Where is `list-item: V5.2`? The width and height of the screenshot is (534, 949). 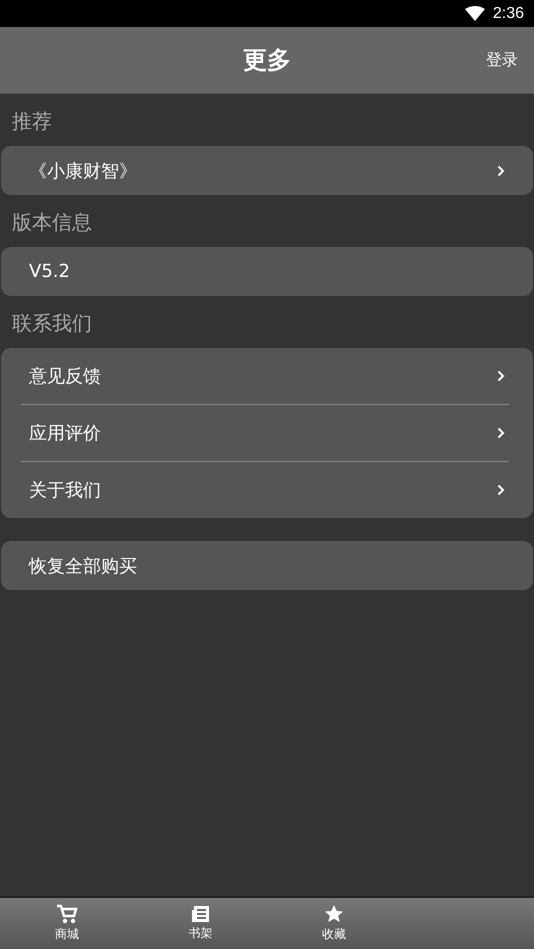
list-item: V5.2 is located at coordinates (49, 271).